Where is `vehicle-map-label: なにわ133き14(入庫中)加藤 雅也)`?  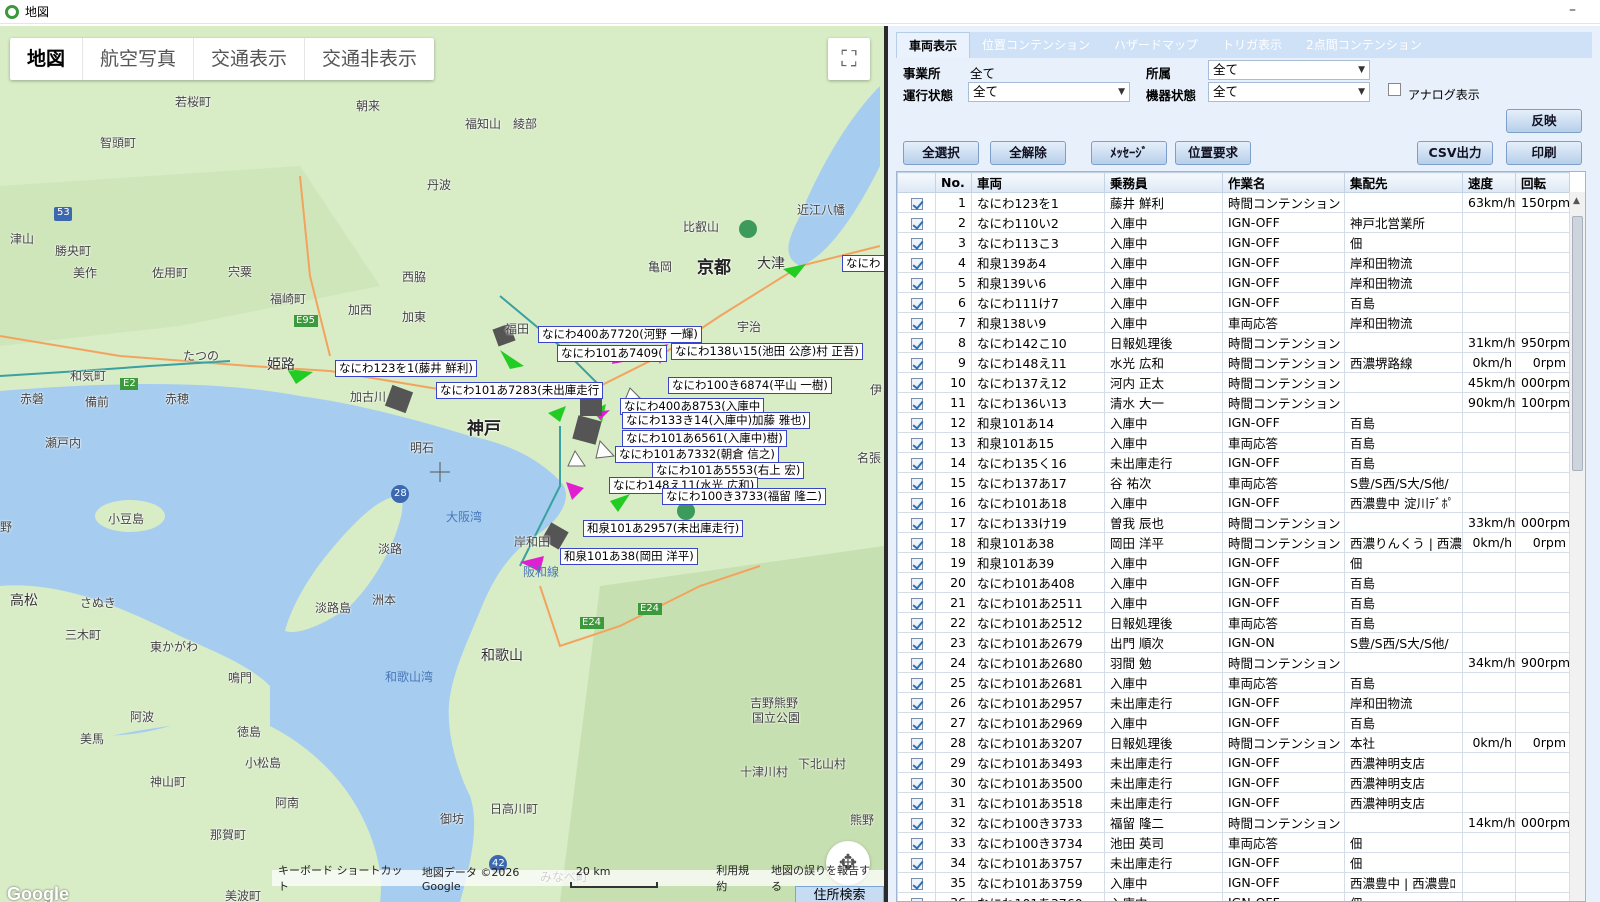
vehicle-map-label: なにわ133き14(入庫中)加藤 雅也) is located at coordinates (716, 420).